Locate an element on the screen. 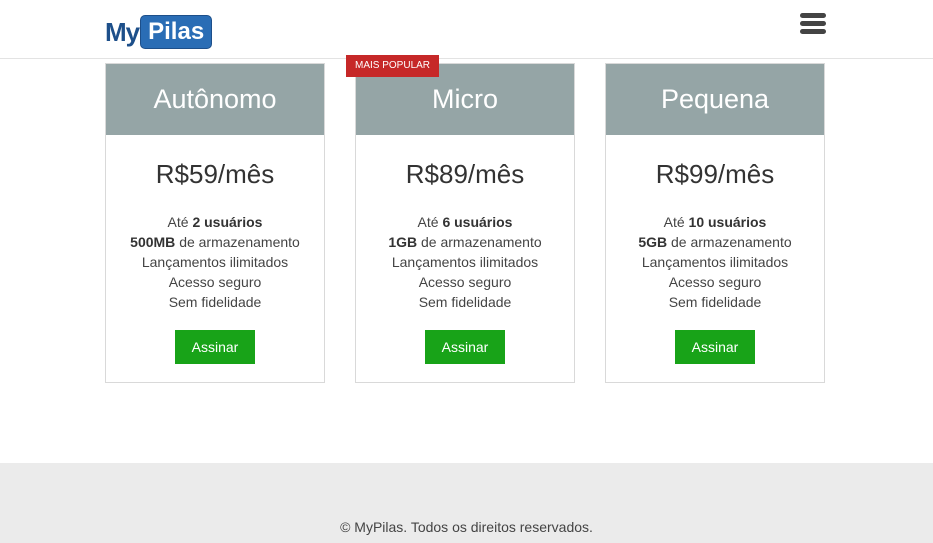 The width and height of the screenshot is (933, 543). site-header: My Pilas is located at coordinates (466, 29).